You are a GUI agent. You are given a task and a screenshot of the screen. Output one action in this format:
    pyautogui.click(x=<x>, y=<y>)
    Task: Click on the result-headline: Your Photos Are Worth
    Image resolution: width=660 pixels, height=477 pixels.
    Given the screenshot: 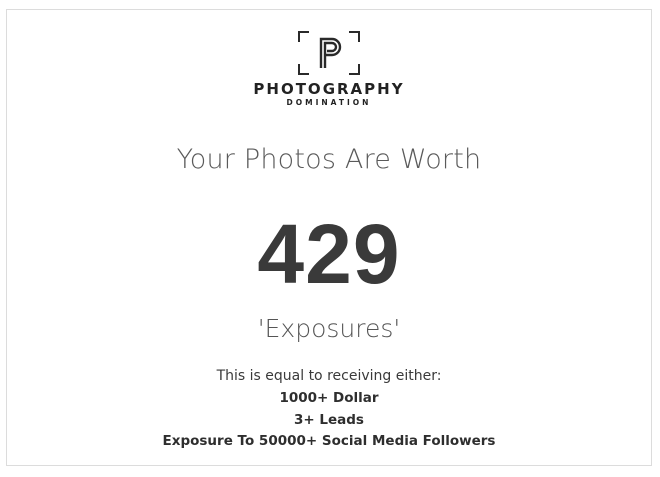 What is the action you would take?
    pyautogui.click(x=329, y=159)
    